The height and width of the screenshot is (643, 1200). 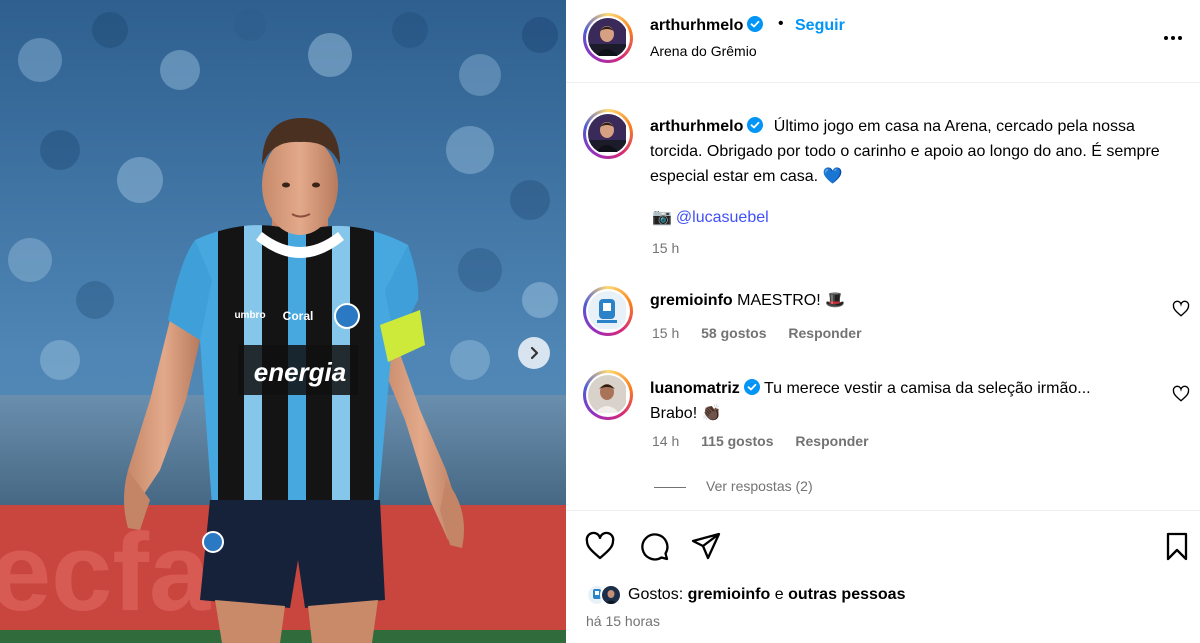 I want to click on comment-meta: 15 h 58 gostos Responder, so click(x=757, y=333).